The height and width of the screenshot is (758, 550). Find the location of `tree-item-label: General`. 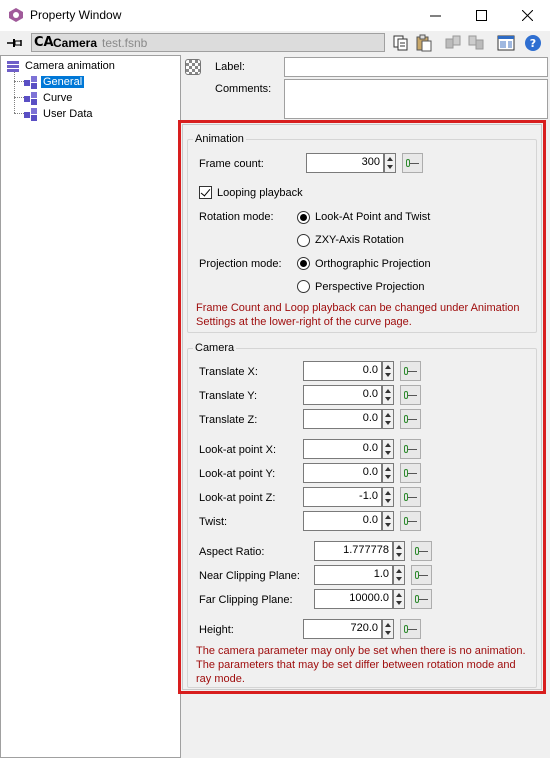

tree-item-label: General is located at coordinates (63, 82).